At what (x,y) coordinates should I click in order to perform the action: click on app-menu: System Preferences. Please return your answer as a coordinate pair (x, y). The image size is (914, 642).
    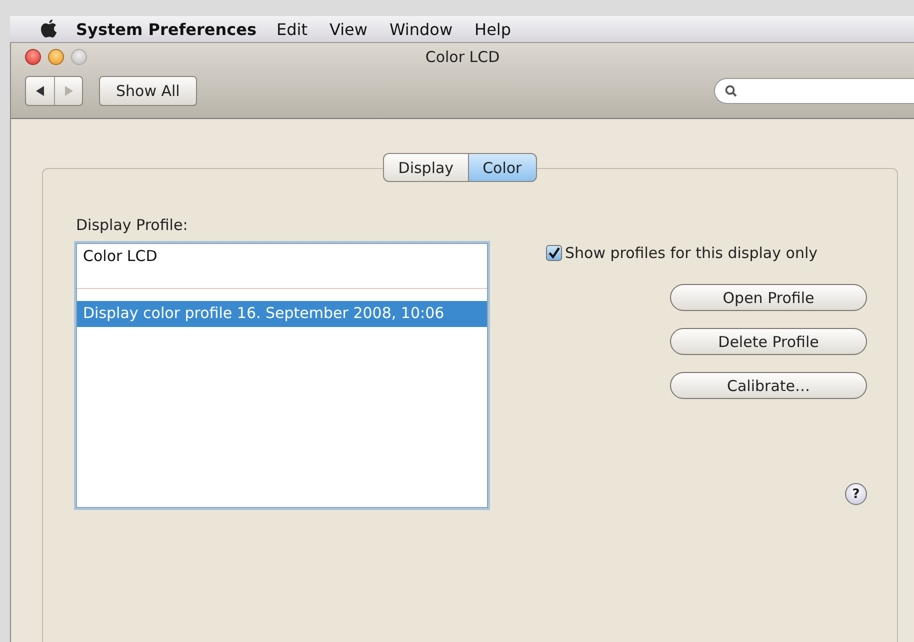
    Looking at the image, I should click on (166, 29).